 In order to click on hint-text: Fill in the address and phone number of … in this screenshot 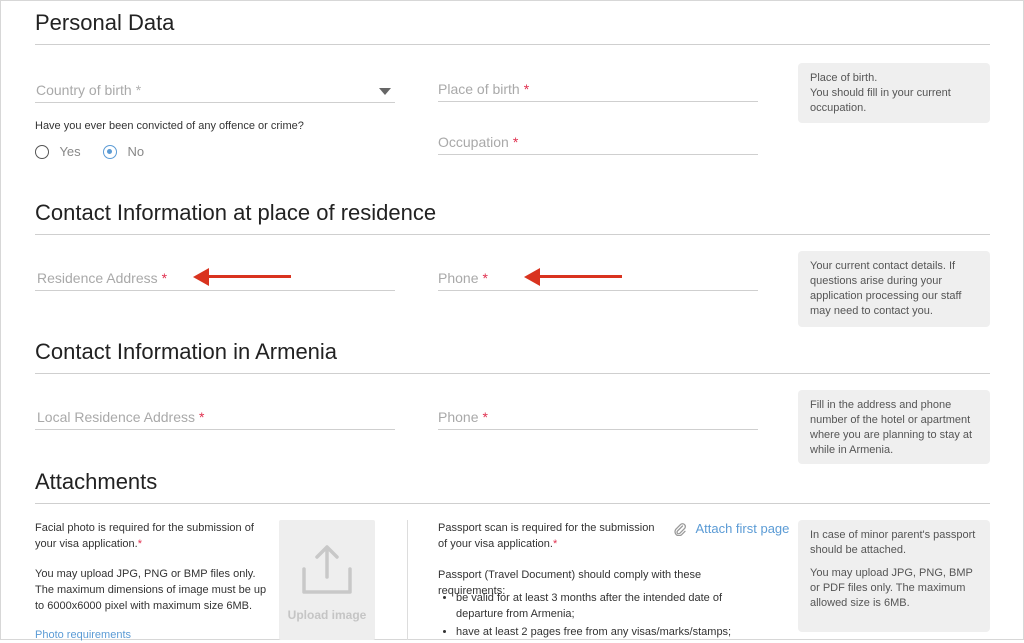, I will do `click(891, 427)`.